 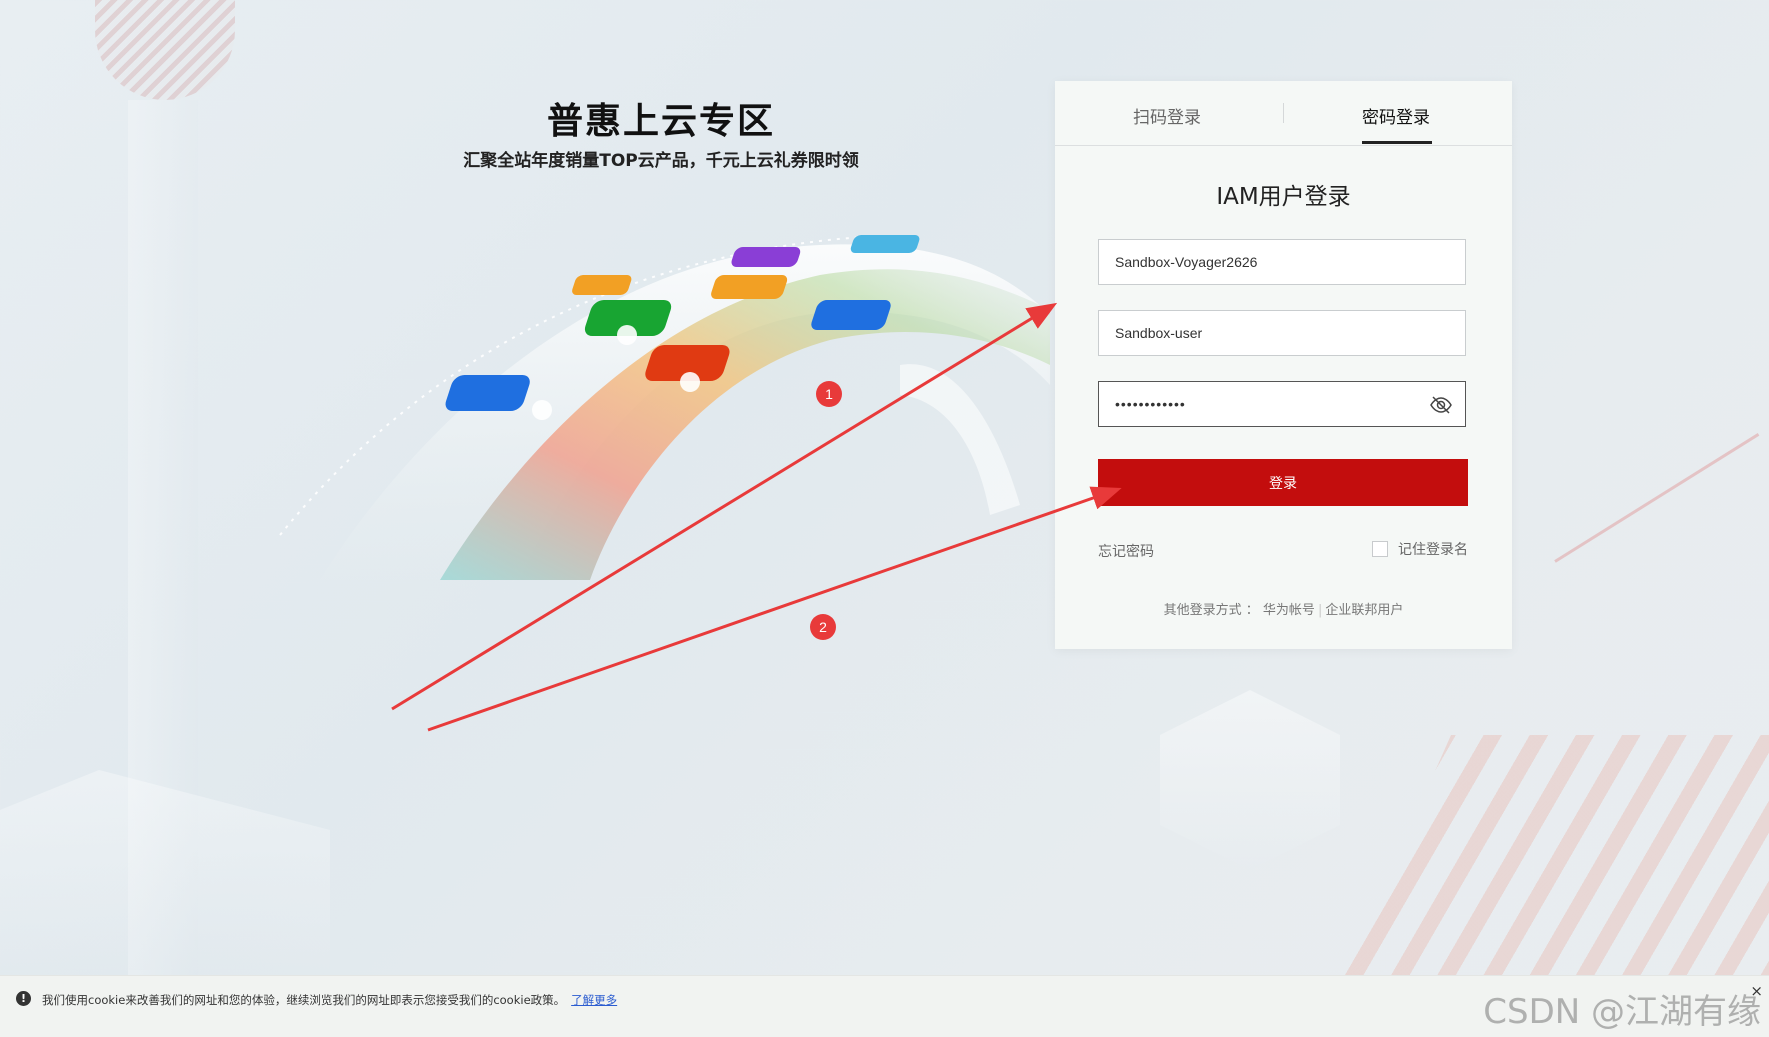 I want to click on background-stripes-bottom, so click(x=1557, y=855).